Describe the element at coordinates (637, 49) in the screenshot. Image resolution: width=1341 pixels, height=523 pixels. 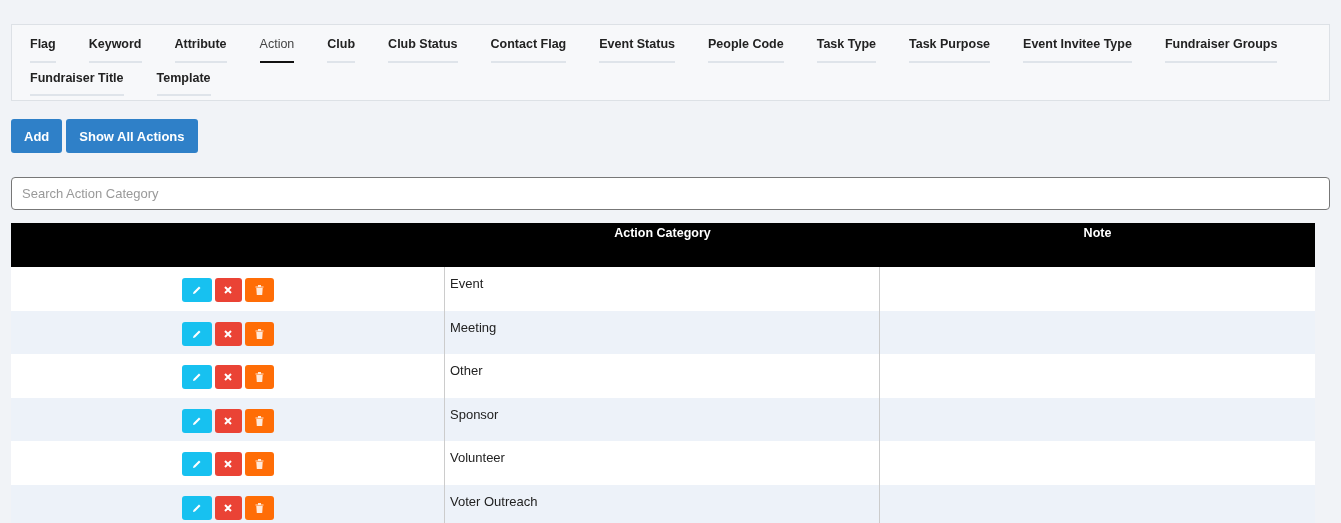
I see `tab: Event Status` at that location.